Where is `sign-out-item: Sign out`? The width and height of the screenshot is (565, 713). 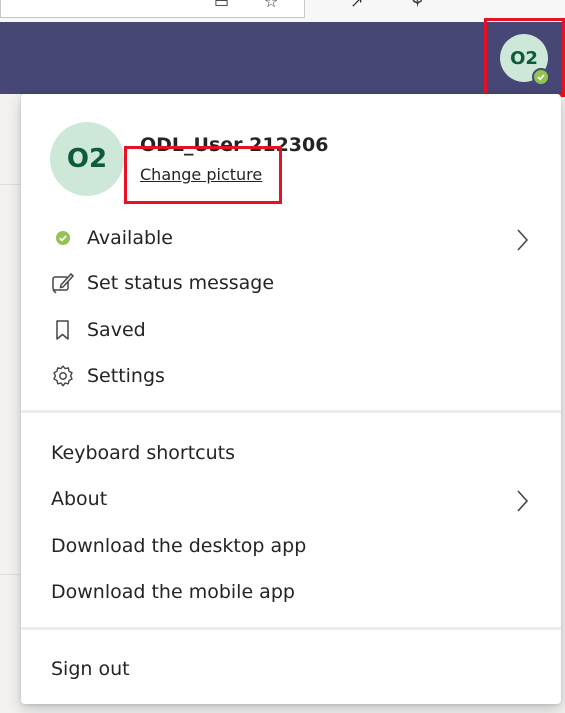 sign-out-item: Sign out is located at coordinates (291, 669).